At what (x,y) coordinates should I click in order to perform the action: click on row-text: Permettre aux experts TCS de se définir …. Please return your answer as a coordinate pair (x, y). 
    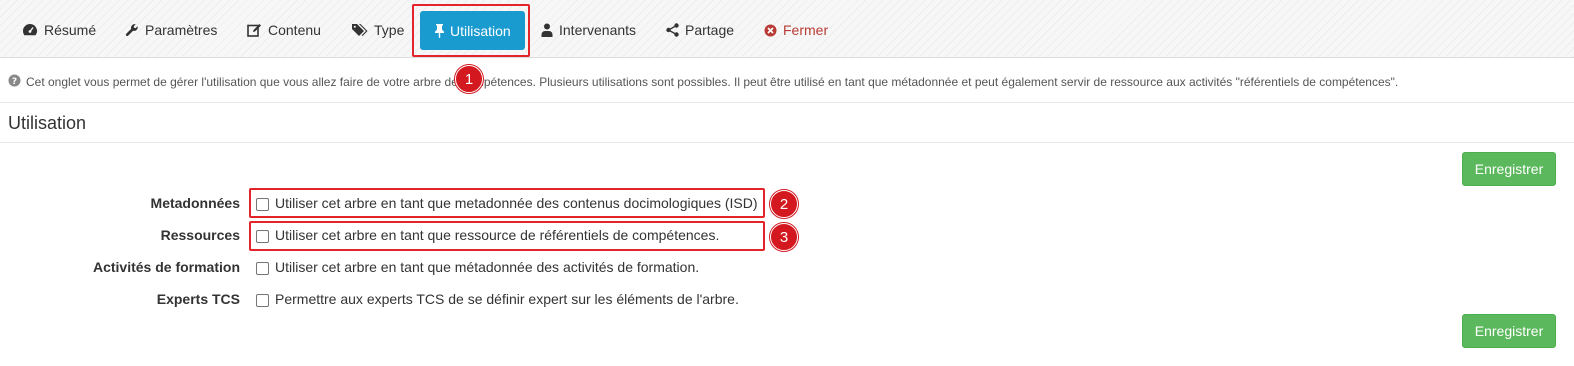
    Looking at the image, I should click on (507, 299).